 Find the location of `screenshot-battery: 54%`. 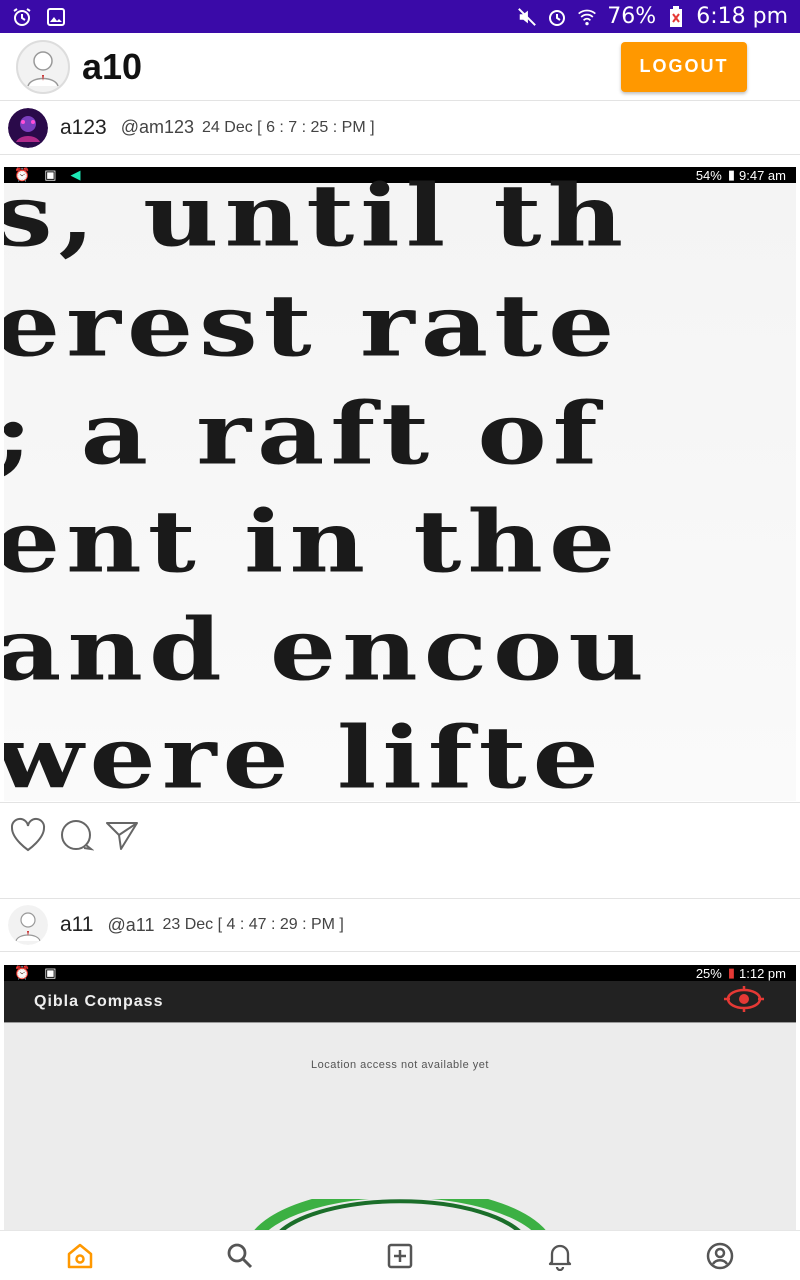

screenshot-battery: 54% is located at coordinates (708, 175).